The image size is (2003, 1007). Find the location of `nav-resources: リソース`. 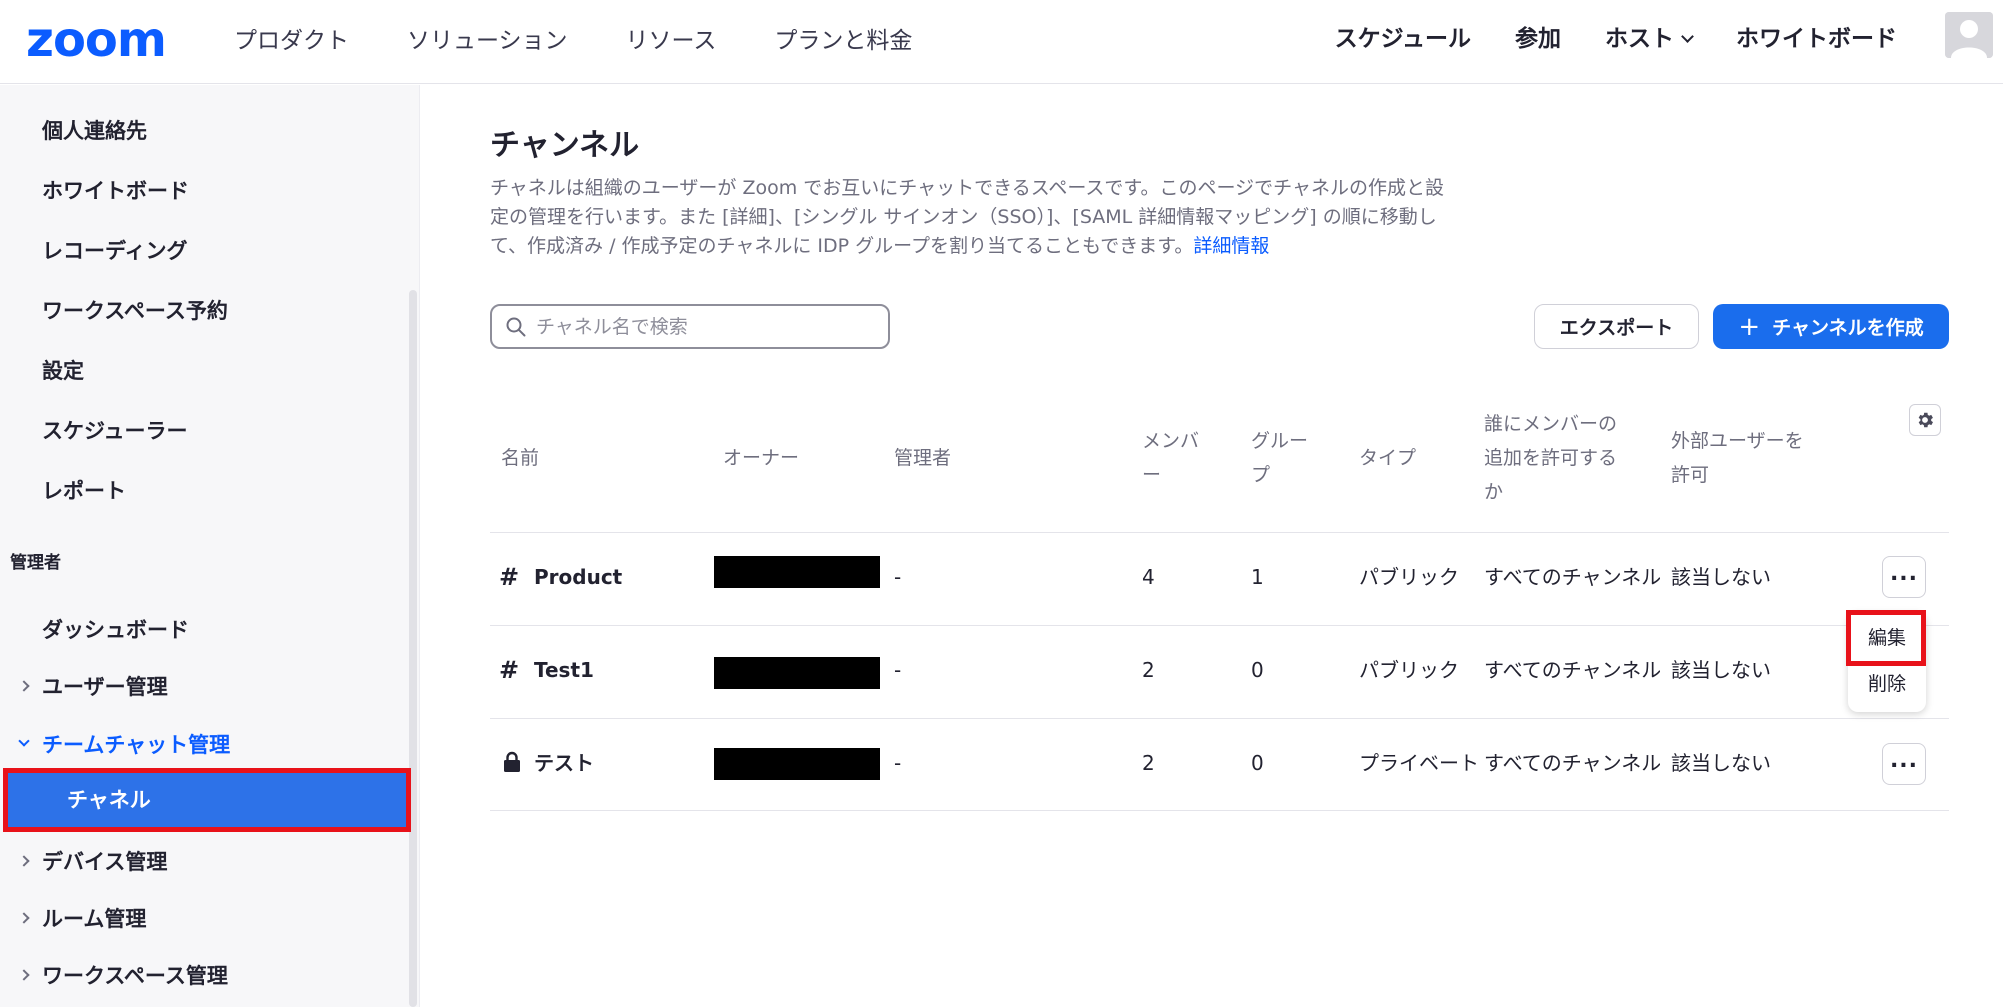

nav-resources: リソース is located at coordinates (671, 41).